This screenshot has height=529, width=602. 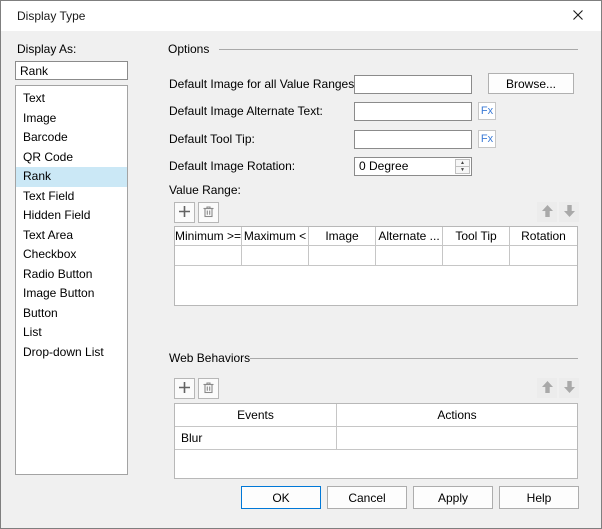 What do you see at coordinates (232, 166) in the screenshot?
I see `rotation-label: Default Image Rotation:` at bounding box center [232, 166].